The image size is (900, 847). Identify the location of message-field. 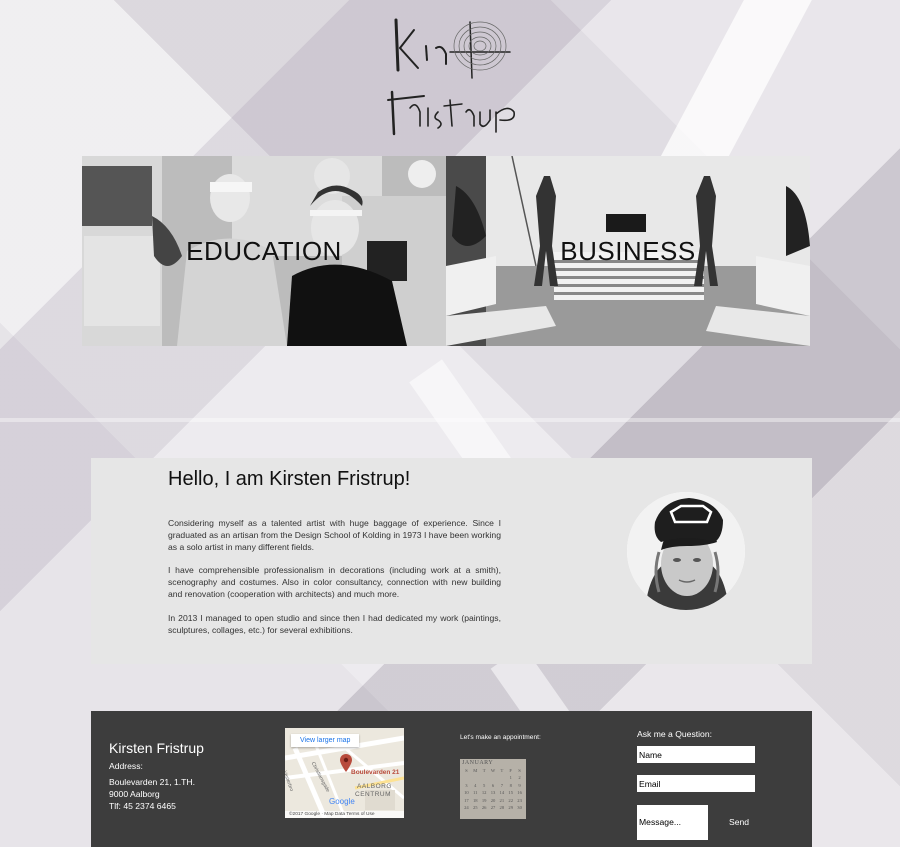
(672, 822).